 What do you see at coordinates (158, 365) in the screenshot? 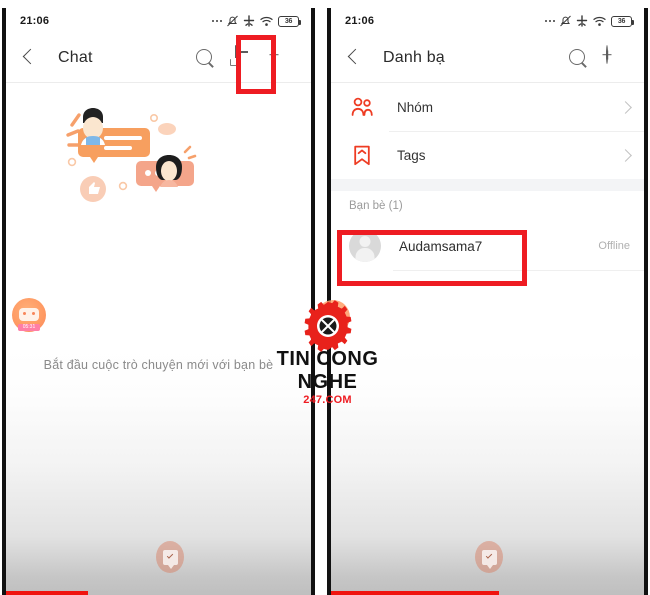
I see `empty-state-text: Bắt đầu cuộc trò chuyện mới với bạn bè` at bounding box center [158, 365].